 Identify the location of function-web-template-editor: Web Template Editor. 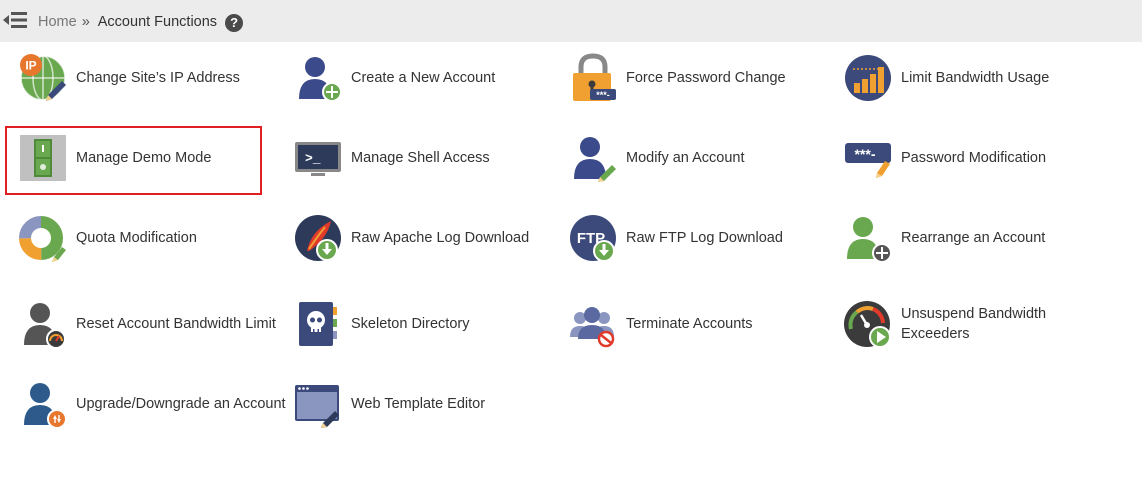
(389, 404).